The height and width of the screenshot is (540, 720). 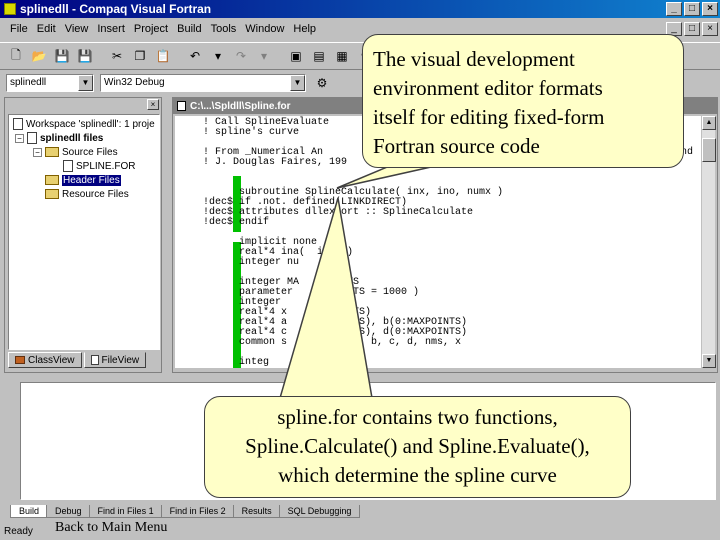 What do you see at coordinates (72, 138) in the screenshot?
I see `tree-item-label: splinedll files` at bounding box center [72, 138].